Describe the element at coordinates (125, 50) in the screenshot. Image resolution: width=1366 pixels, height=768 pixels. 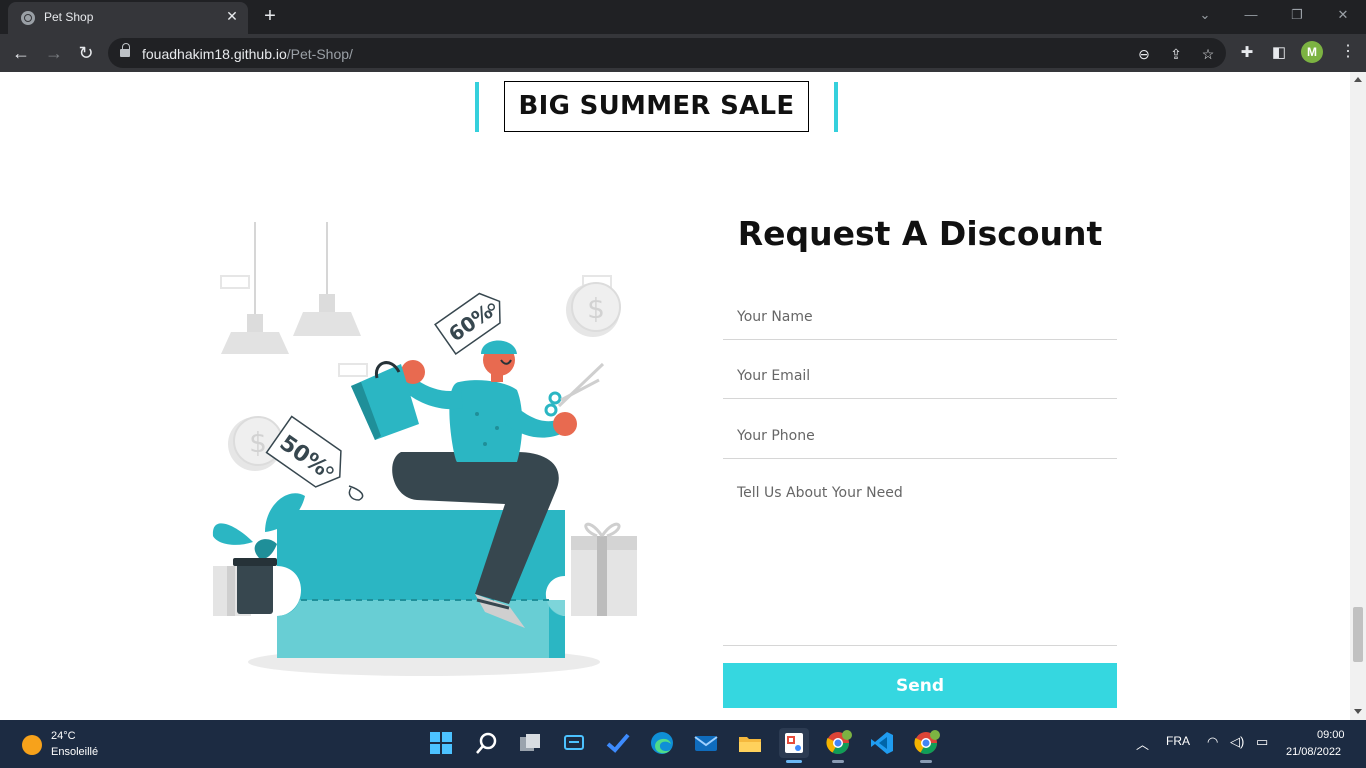
I see `lock-icon` at that location.